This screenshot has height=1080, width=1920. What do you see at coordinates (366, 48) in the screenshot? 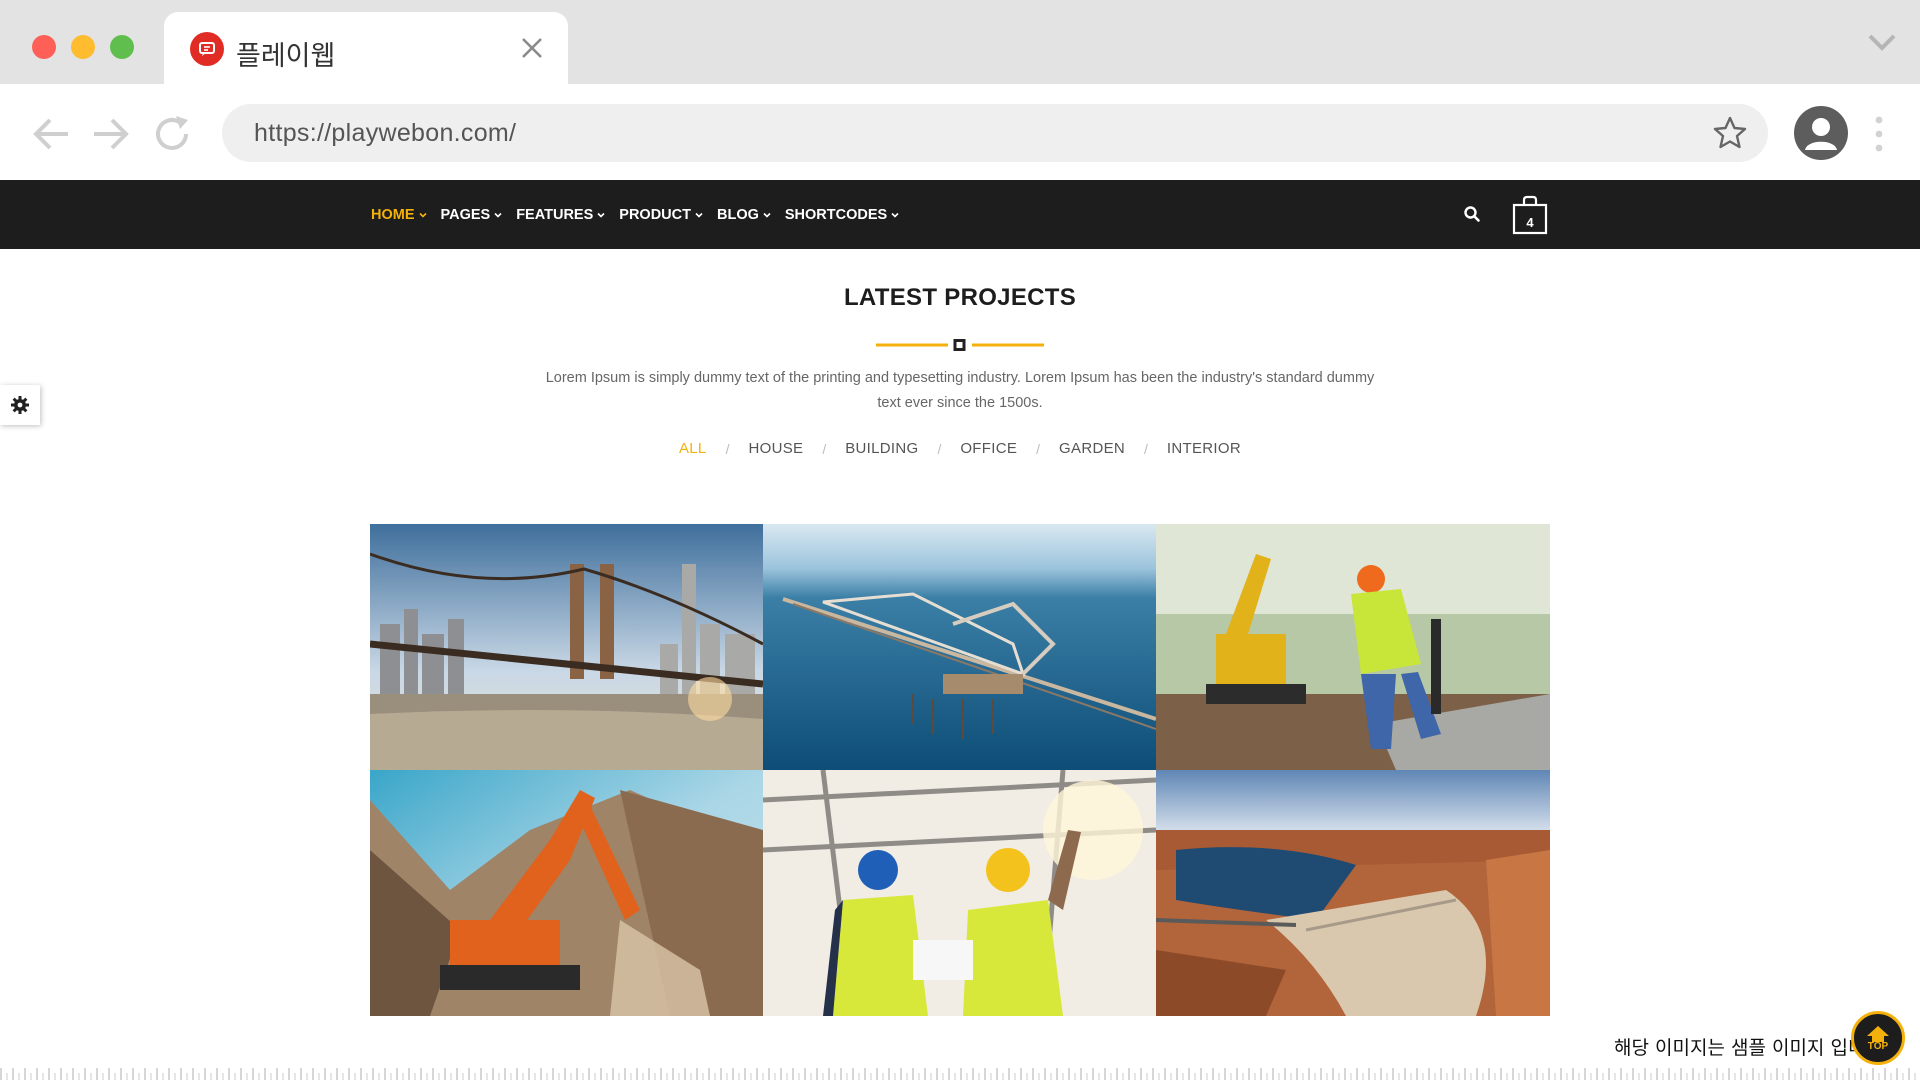
I see `browser-tab-active: 플레이웹` at bounding box center [366, 48].